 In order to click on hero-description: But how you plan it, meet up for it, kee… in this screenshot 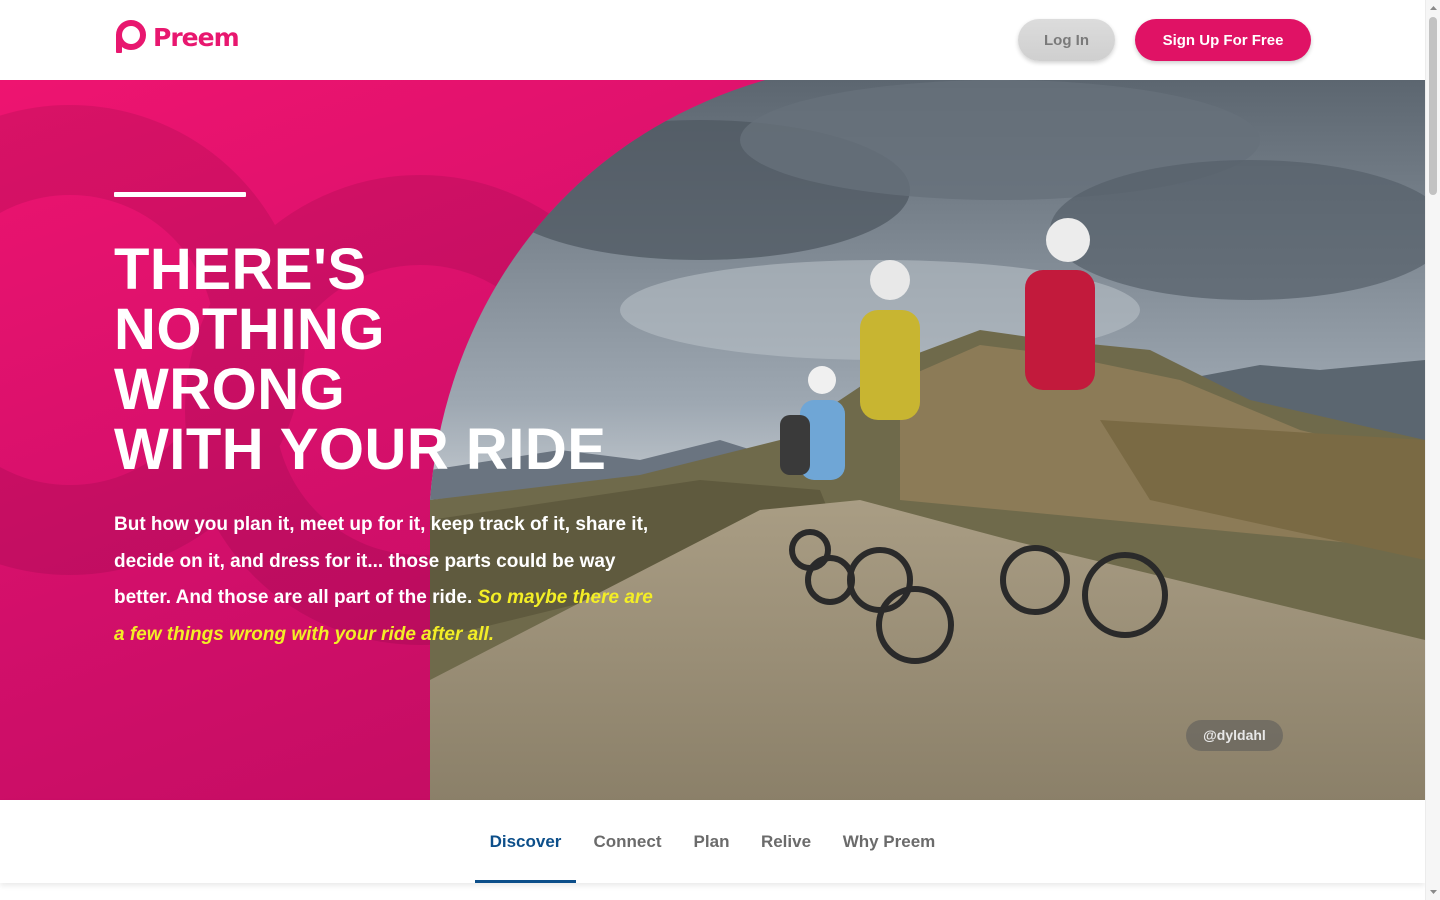, I will do `click(384, 580)`.